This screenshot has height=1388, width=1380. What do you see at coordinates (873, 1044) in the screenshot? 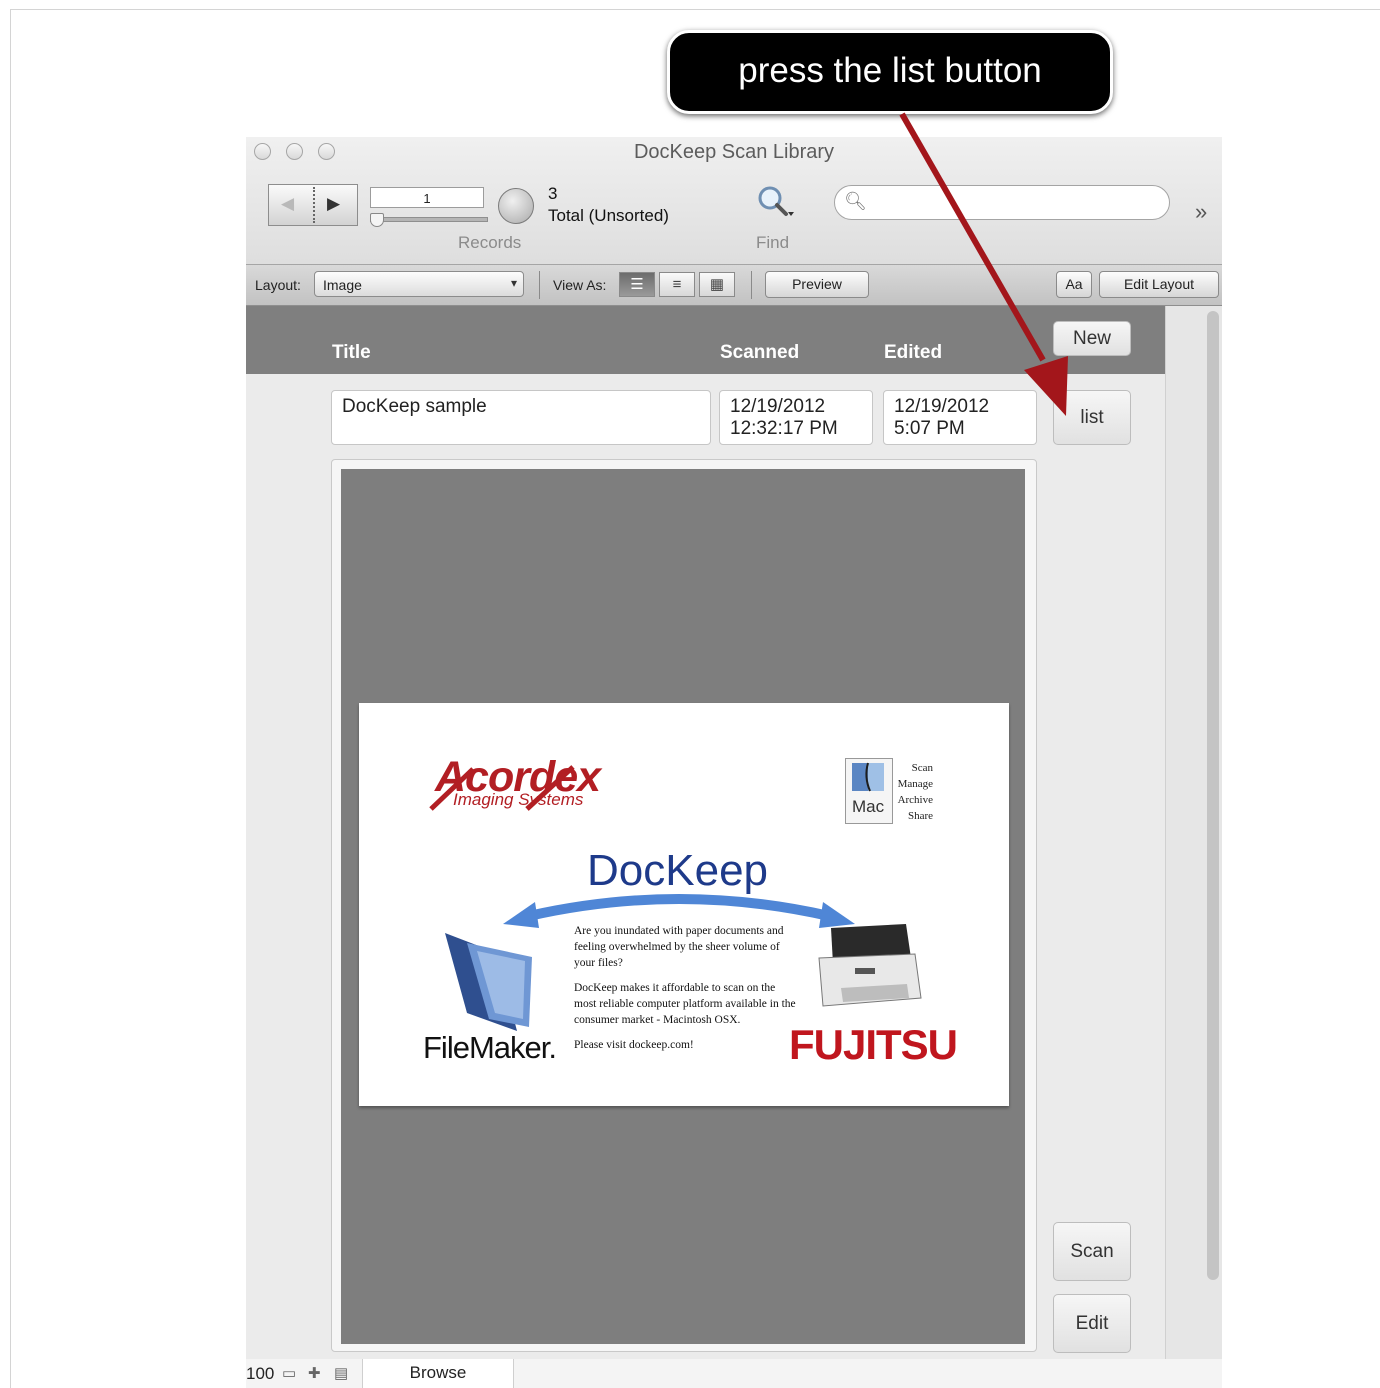
I see `fujitsu-logo-text: FUJITSU` at bounding box center [873, 1044].